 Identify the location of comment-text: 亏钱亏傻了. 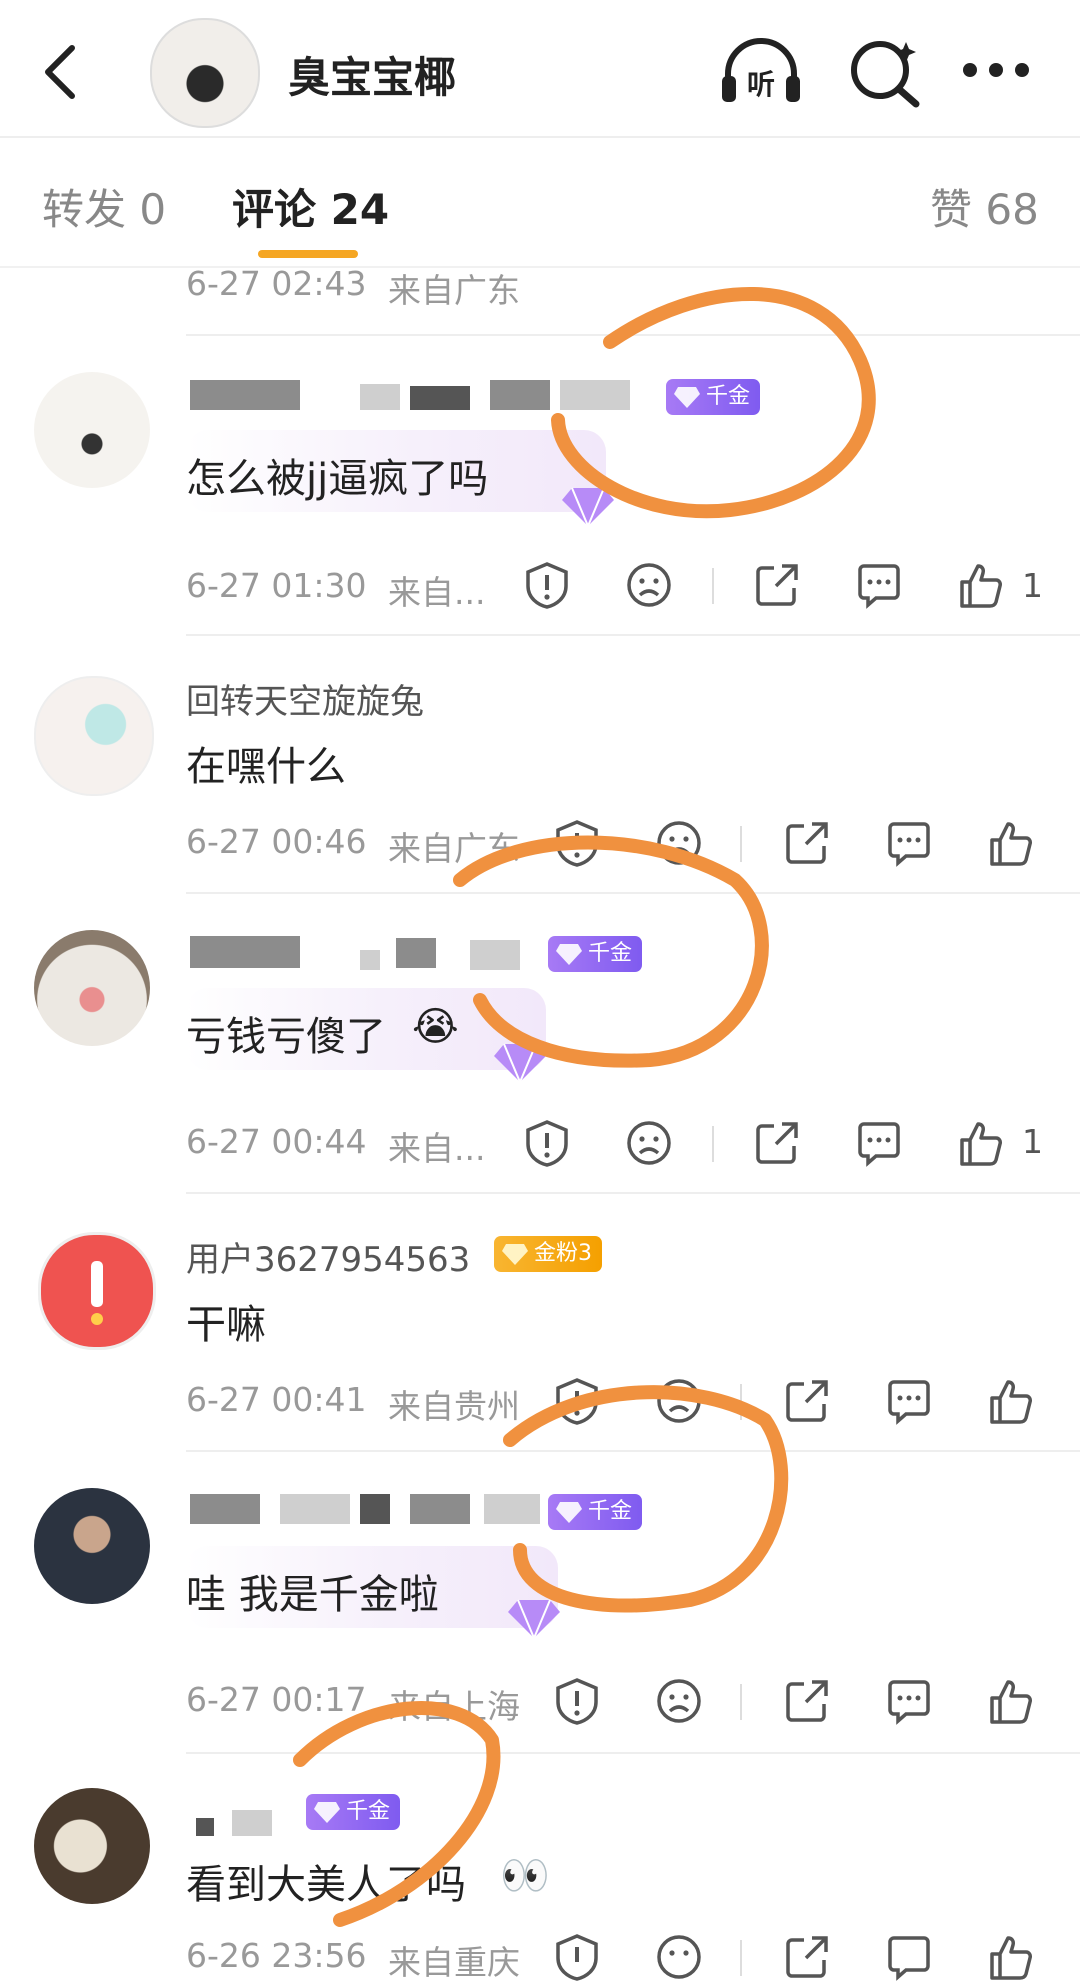
(286, 1037).